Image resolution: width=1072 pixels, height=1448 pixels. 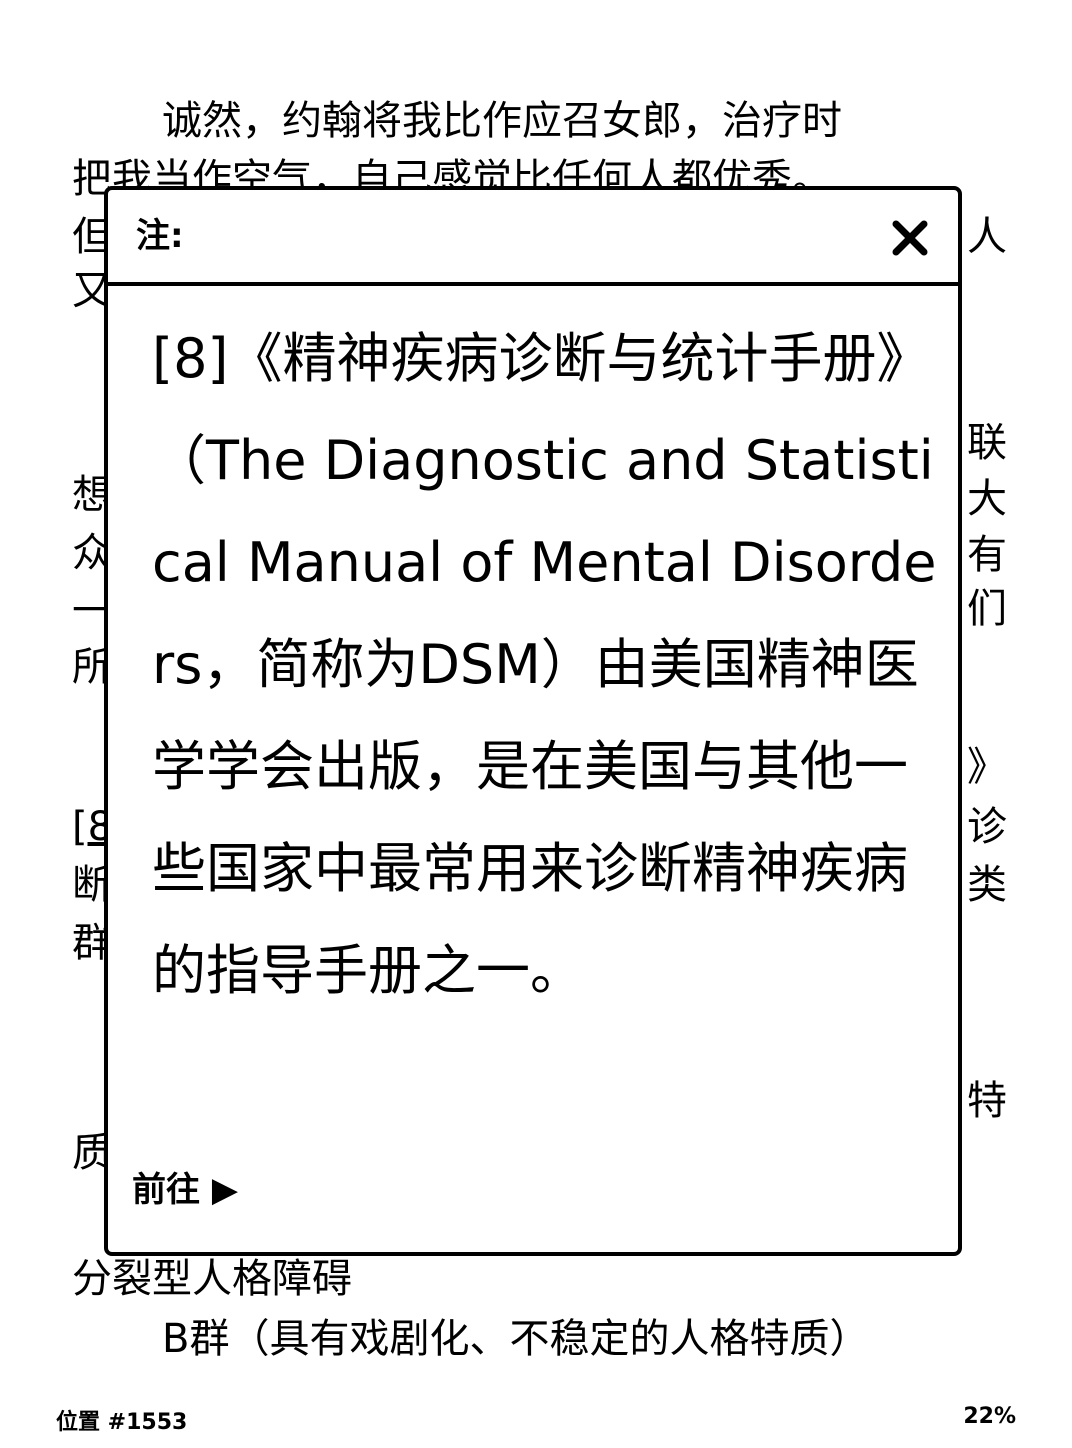 What do you see at coordinates (122, 1422) in the screenshot?
I see `location-indicator: 位置 #1553` at bounding box center [122, 1422].